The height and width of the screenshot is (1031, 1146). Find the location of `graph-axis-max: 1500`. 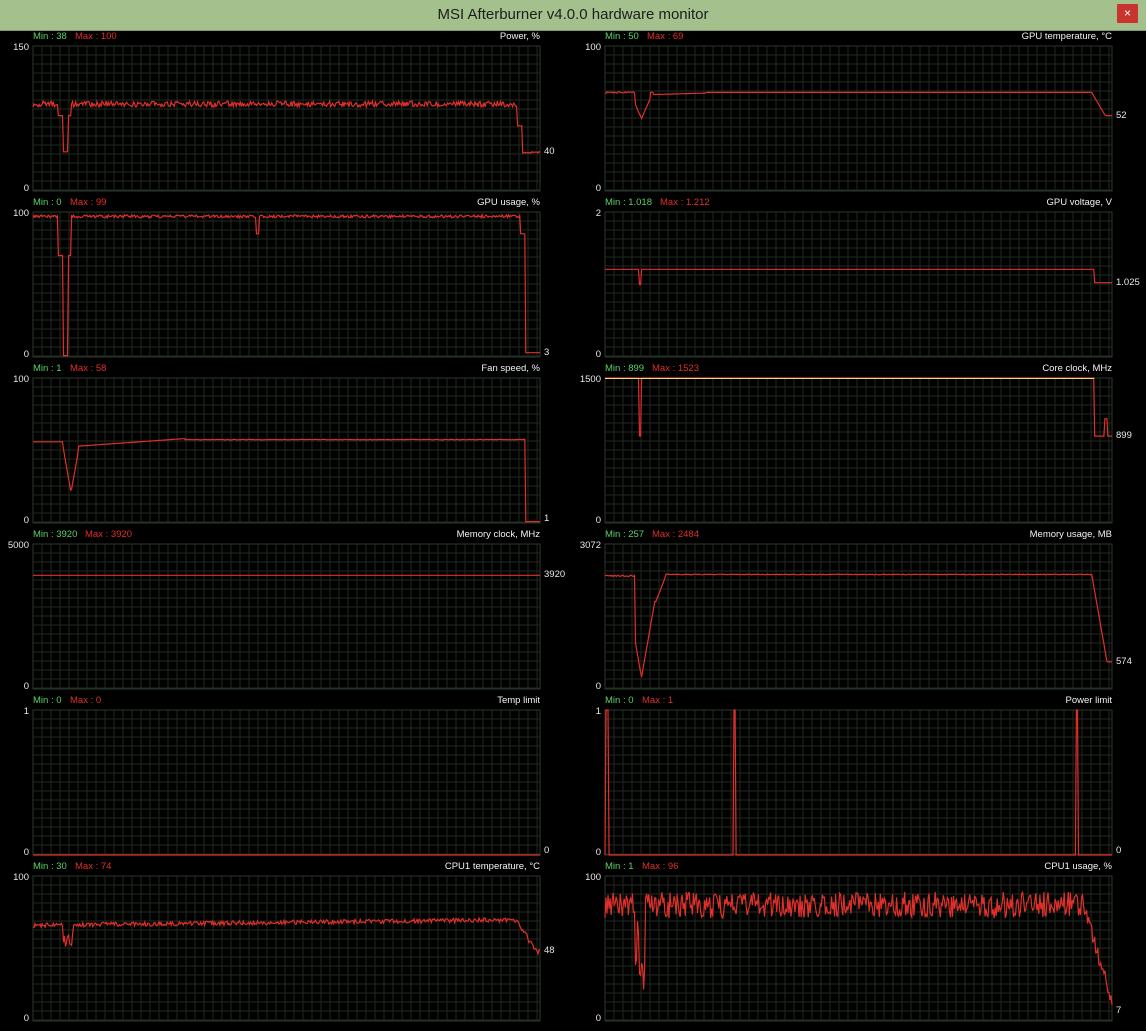

graph-axis-max: 1500 is located at coordinates (590, 379).